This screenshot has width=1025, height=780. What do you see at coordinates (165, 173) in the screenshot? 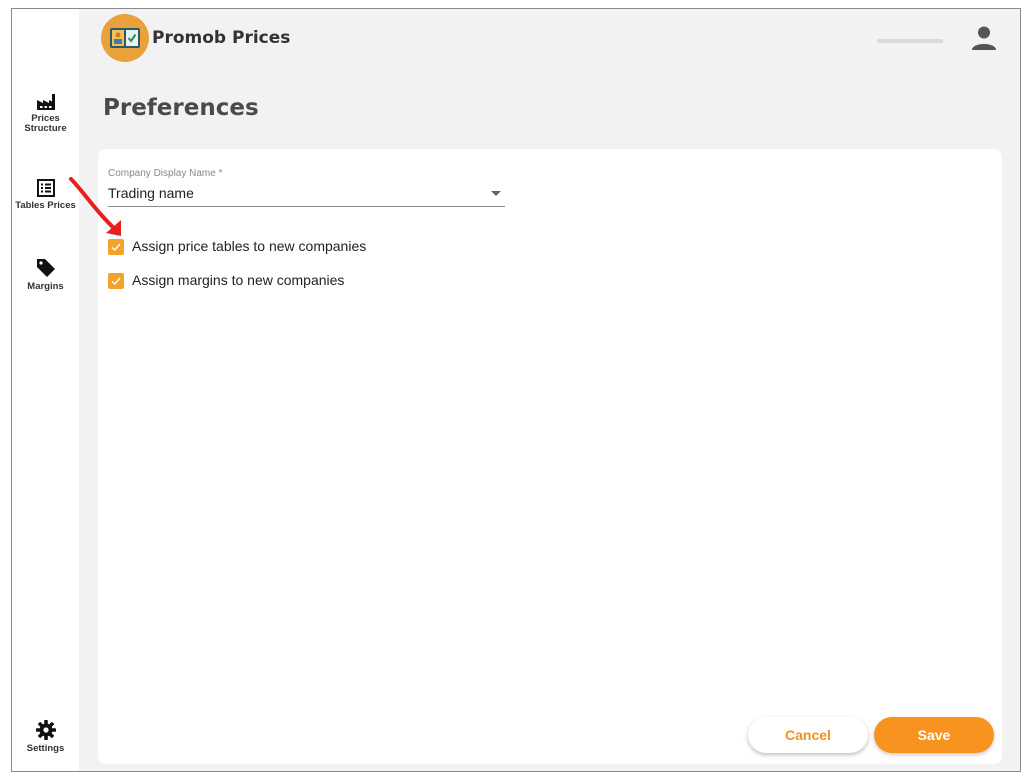
I see `company-display-name-label: Company Display Name *` at bounding box center [165, 173].